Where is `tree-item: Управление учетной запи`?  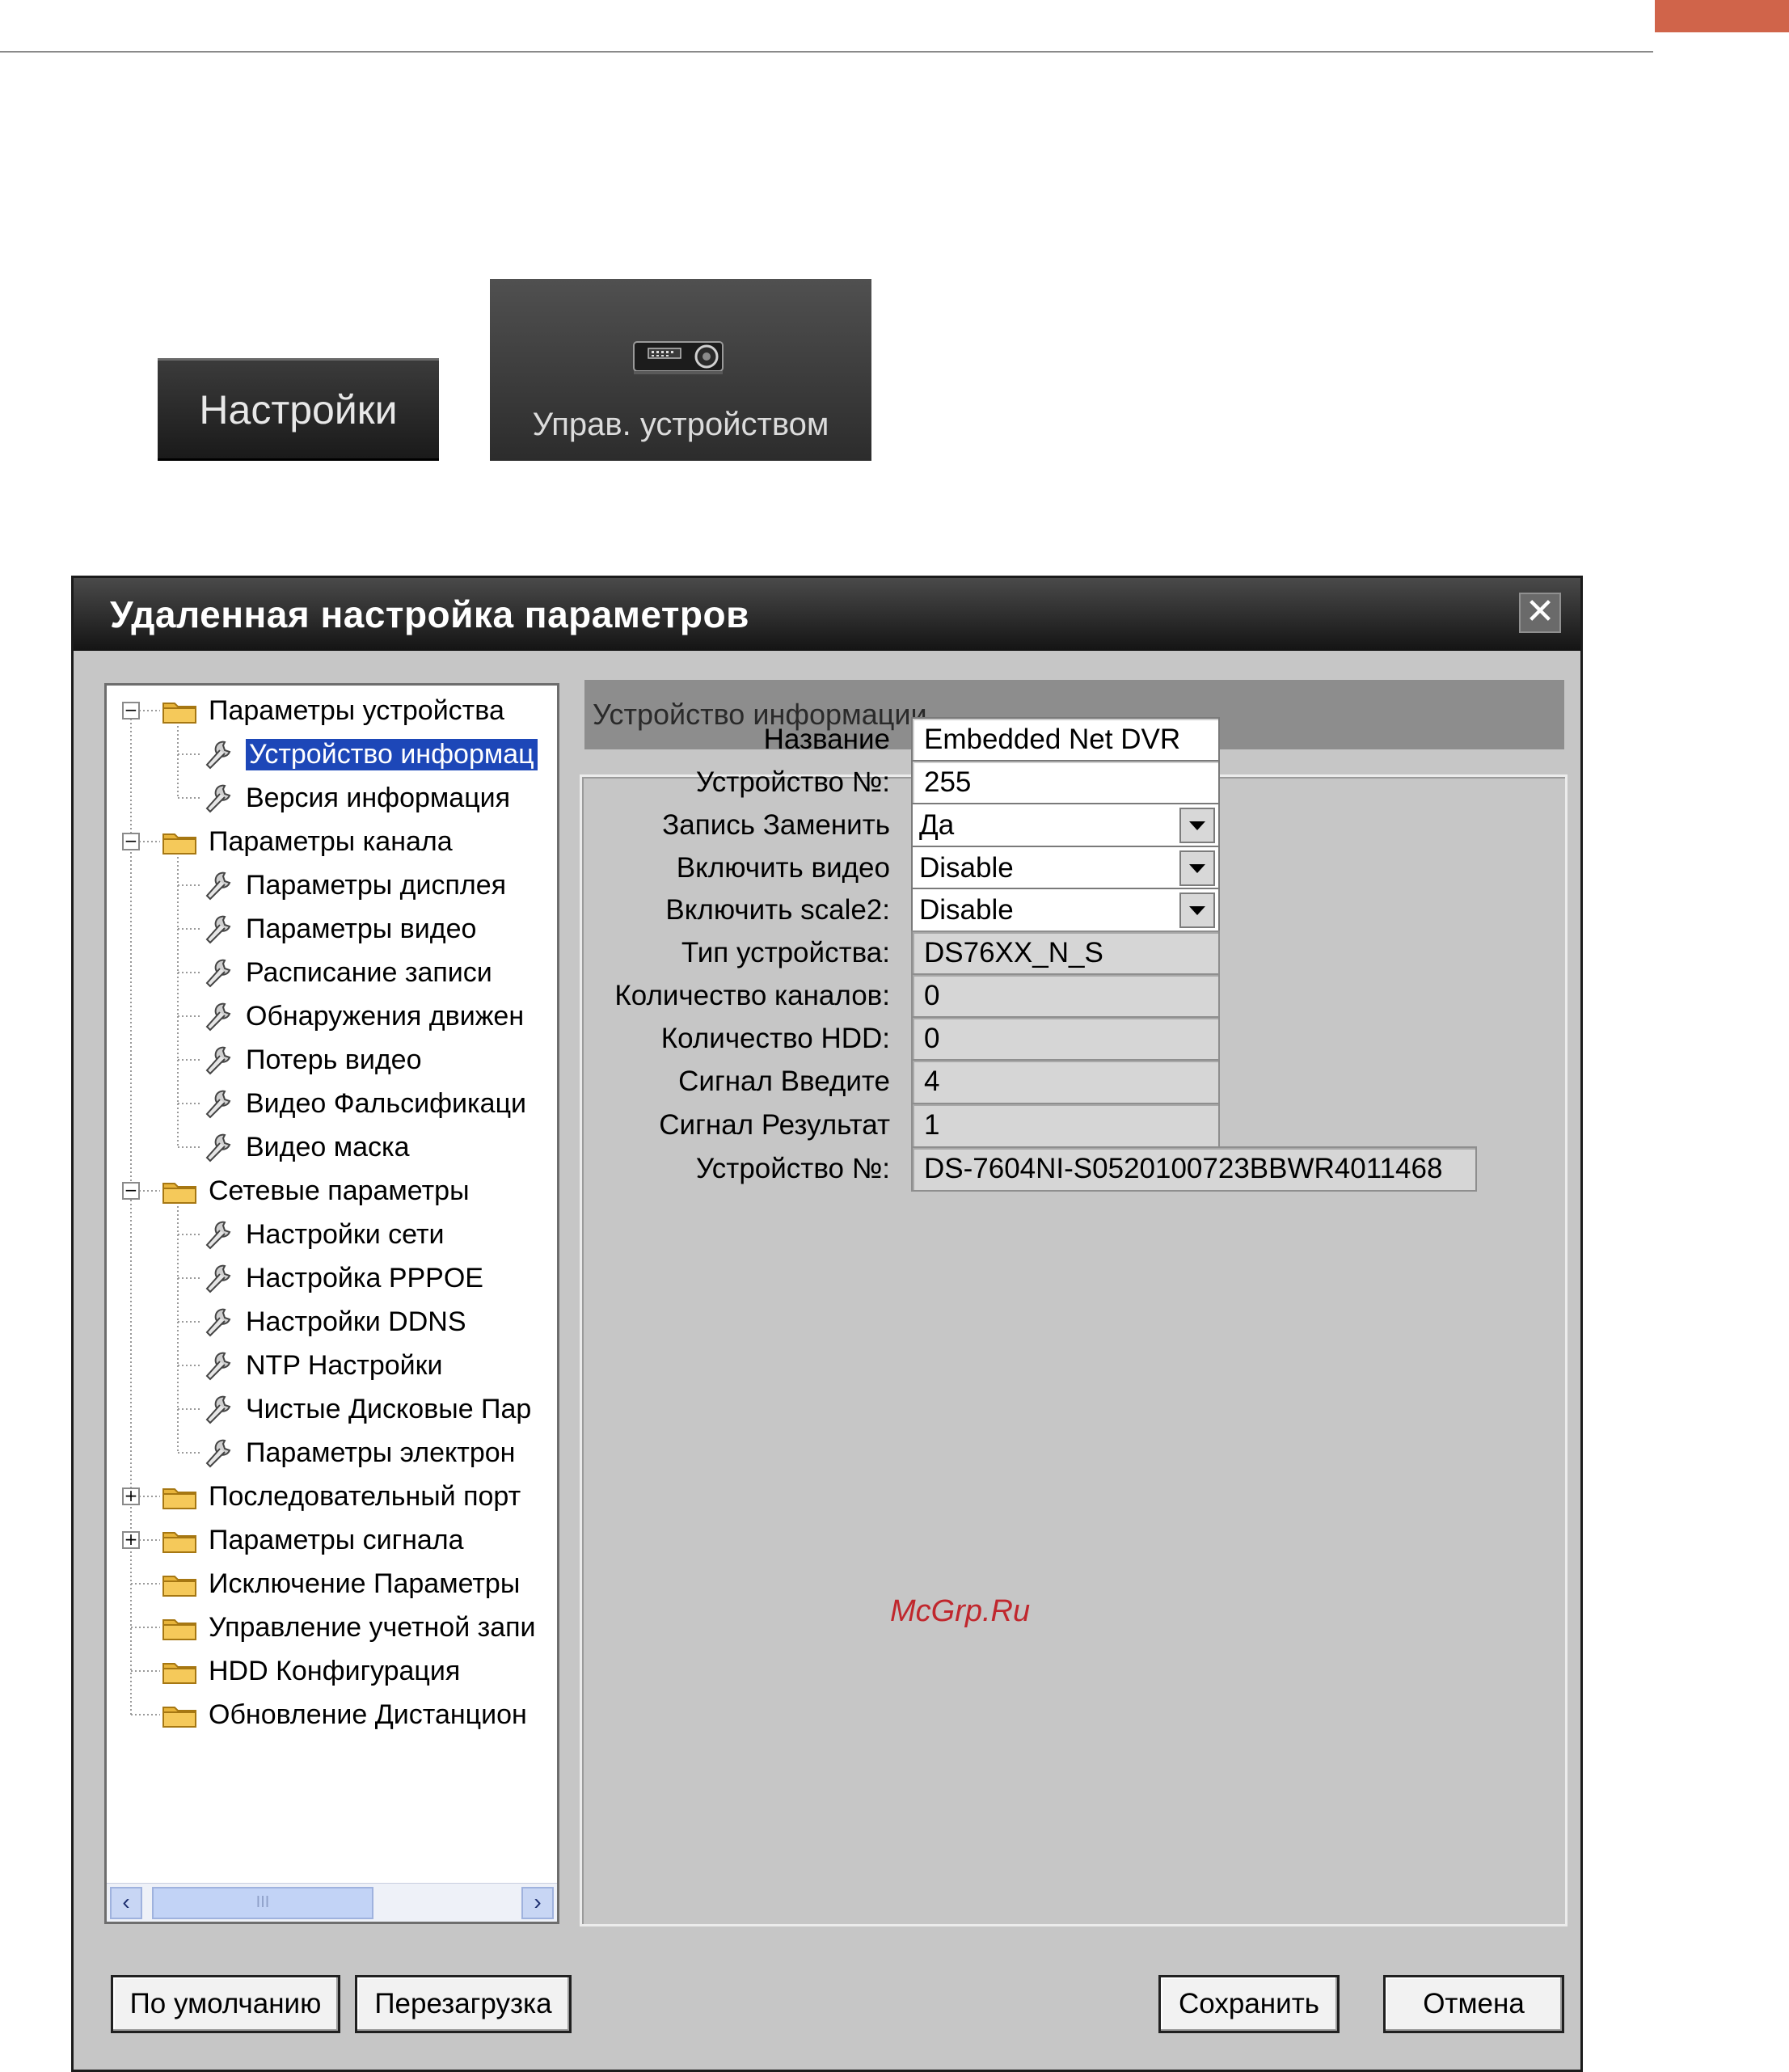 tree-item: Управление учетной запи is located at coordinates (349, 1627).